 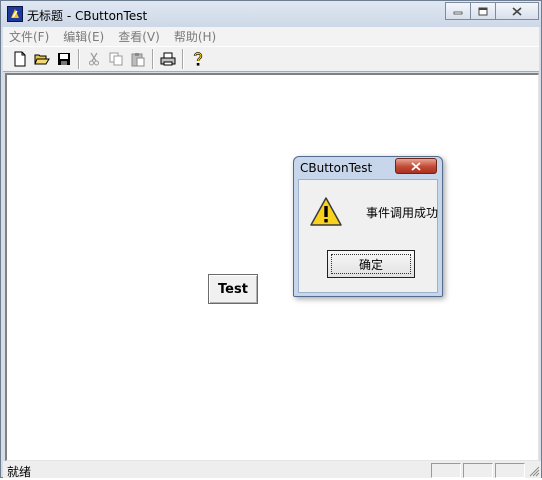 I want to click on new-file-button, so click(x=20, y=59).